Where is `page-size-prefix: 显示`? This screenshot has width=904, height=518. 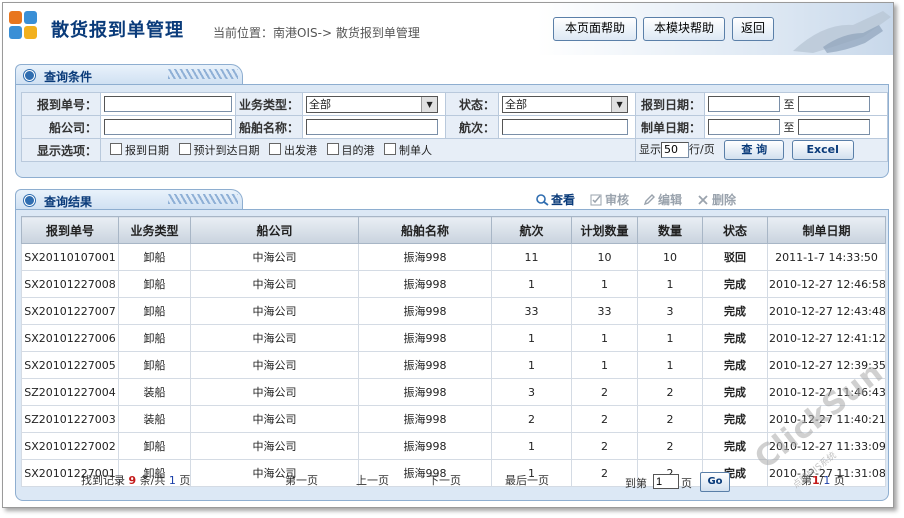 page-size-prefix: 显示 is located at coordinates (650, 149).